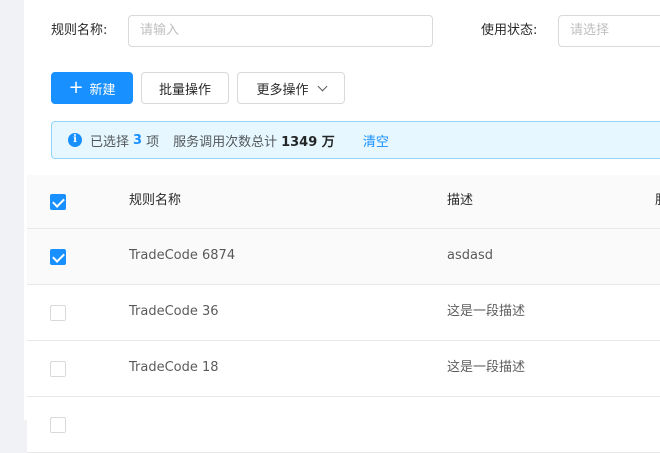 Image resolution: width=660 pixels, height=453 pixels. What do you see at coordinates (75, 140) in the screenshot?
I see `info-icon: i` at bounding box center [75, 140].